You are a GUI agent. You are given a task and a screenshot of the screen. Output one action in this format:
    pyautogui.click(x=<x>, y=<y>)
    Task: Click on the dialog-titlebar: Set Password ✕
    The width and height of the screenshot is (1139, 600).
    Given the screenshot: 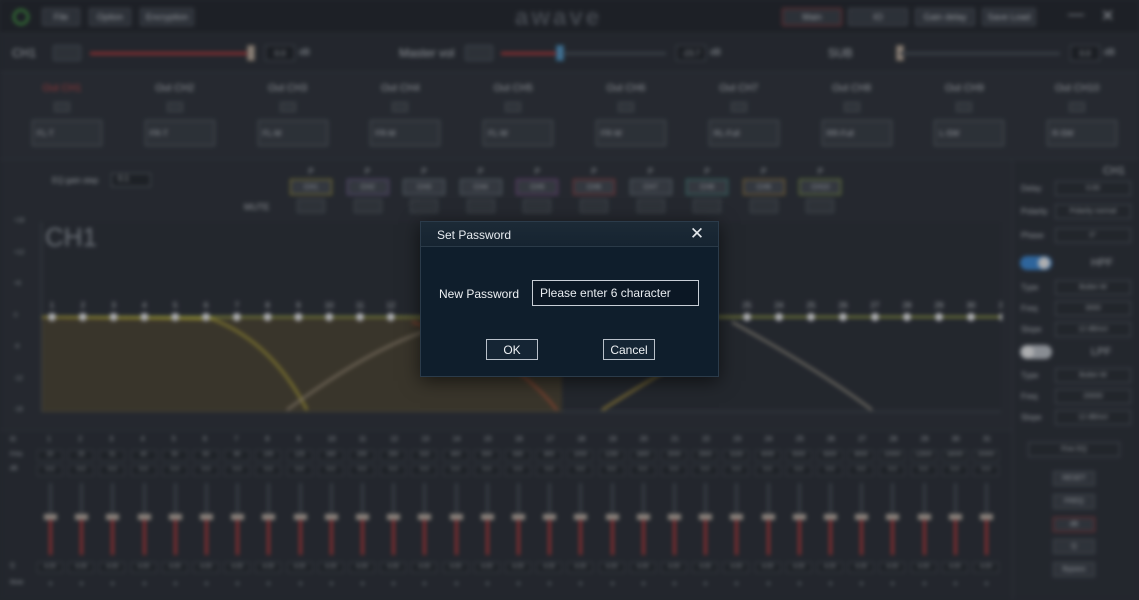 What is the action you would take?
    pyautogui.click(x=569, y=234)
    